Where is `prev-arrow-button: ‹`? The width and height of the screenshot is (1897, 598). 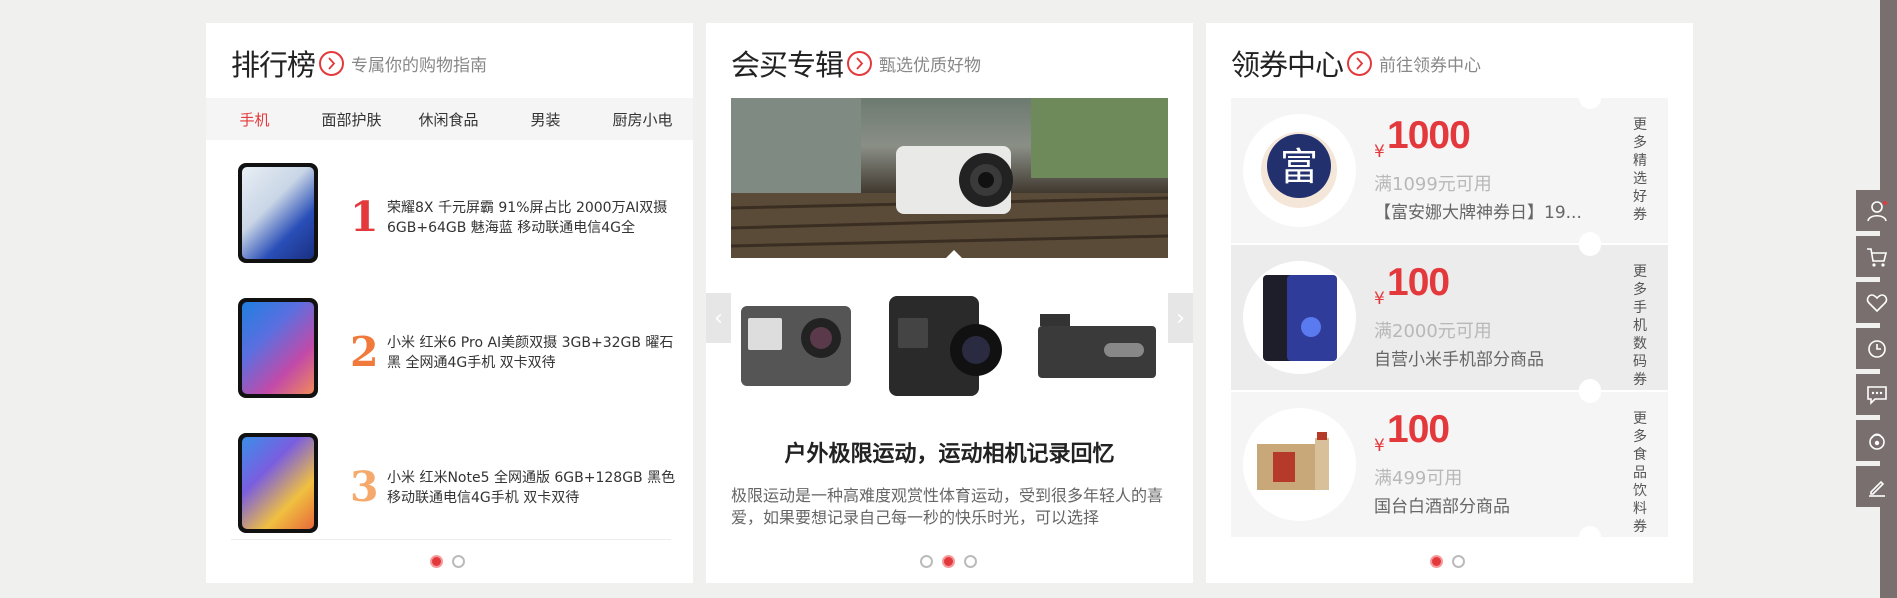
prev-arrow-button: ‹ is located at coordinates (718, 318).